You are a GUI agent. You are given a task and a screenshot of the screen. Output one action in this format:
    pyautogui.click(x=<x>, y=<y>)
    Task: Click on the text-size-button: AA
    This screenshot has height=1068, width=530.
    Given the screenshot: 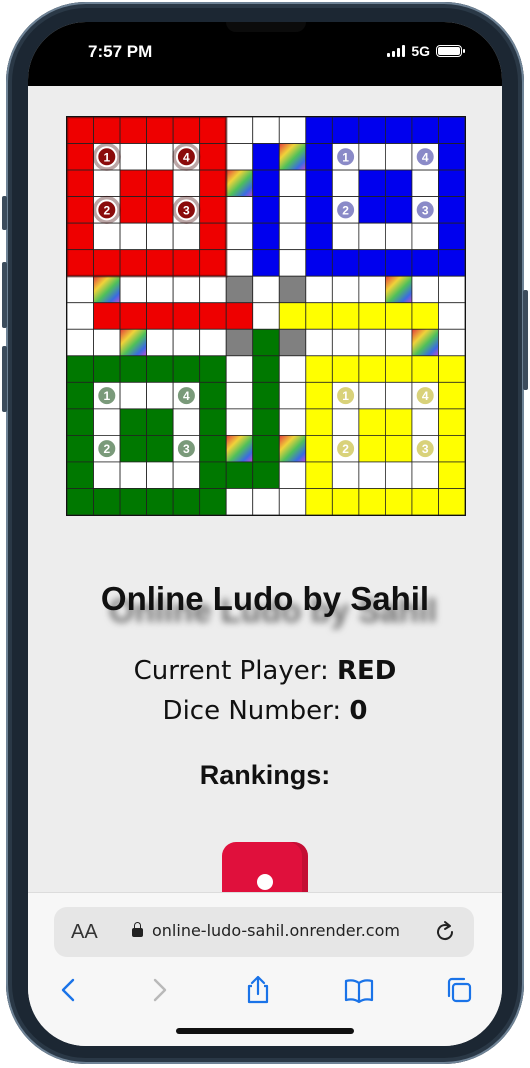 What is the action you would take?
    pyautogui.click(x=84, y=932)
    